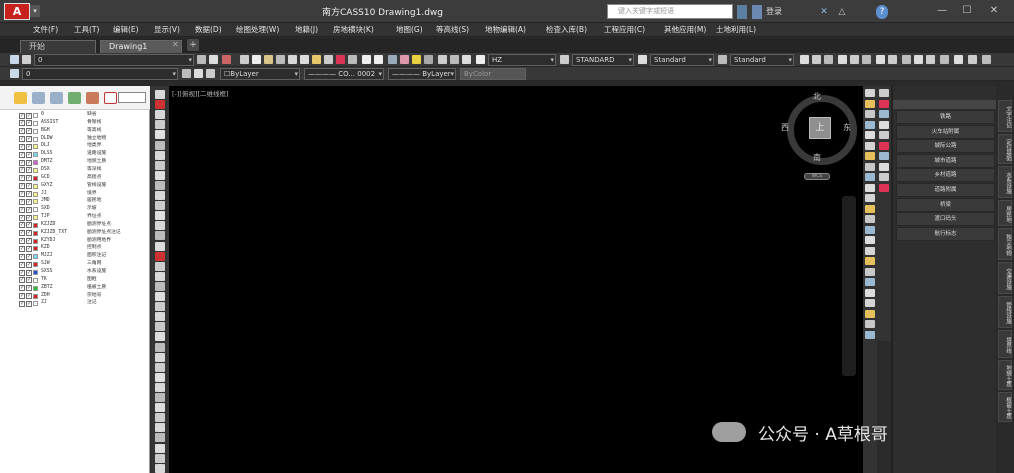 The width and height of the screenshot is (1014, 473). What do you see at coordinates (75, 233) in the screenshot?
I see `layer-row: ✓ ✓ KZJZD_TXT 勘测界址点注记` at bounding box center [75, 233].